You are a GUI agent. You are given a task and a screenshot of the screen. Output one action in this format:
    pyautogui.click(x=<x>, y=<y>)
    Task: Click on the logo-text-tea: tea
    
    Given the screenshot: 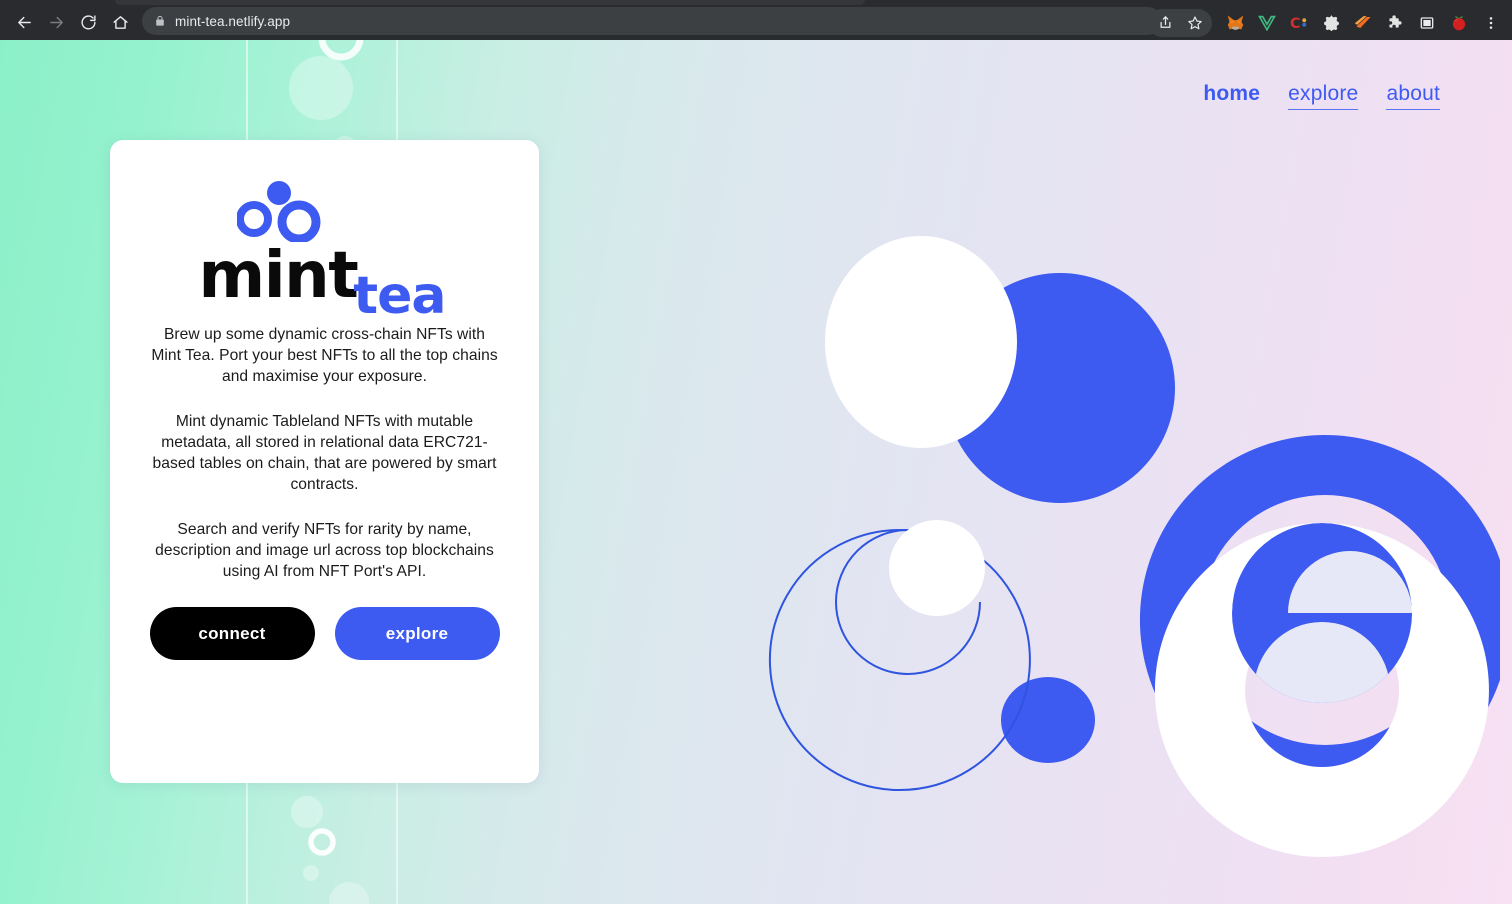 What is the action you would take?
    pyautogui.click(x=399, y=296)
    